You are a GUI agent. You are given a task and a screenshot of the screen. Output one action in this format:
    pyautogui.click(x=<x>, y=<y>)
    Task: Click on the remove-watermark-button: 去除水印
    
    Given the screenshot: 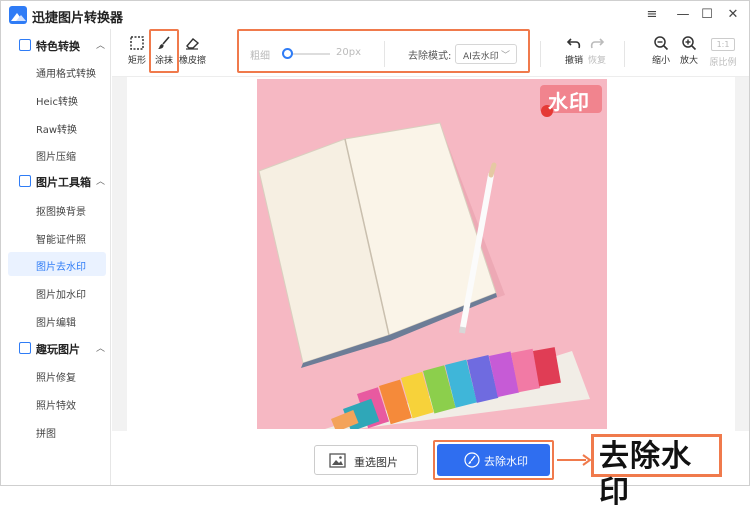 What is the action you would take?
    pyautogui.click(x=493, y=460)
    